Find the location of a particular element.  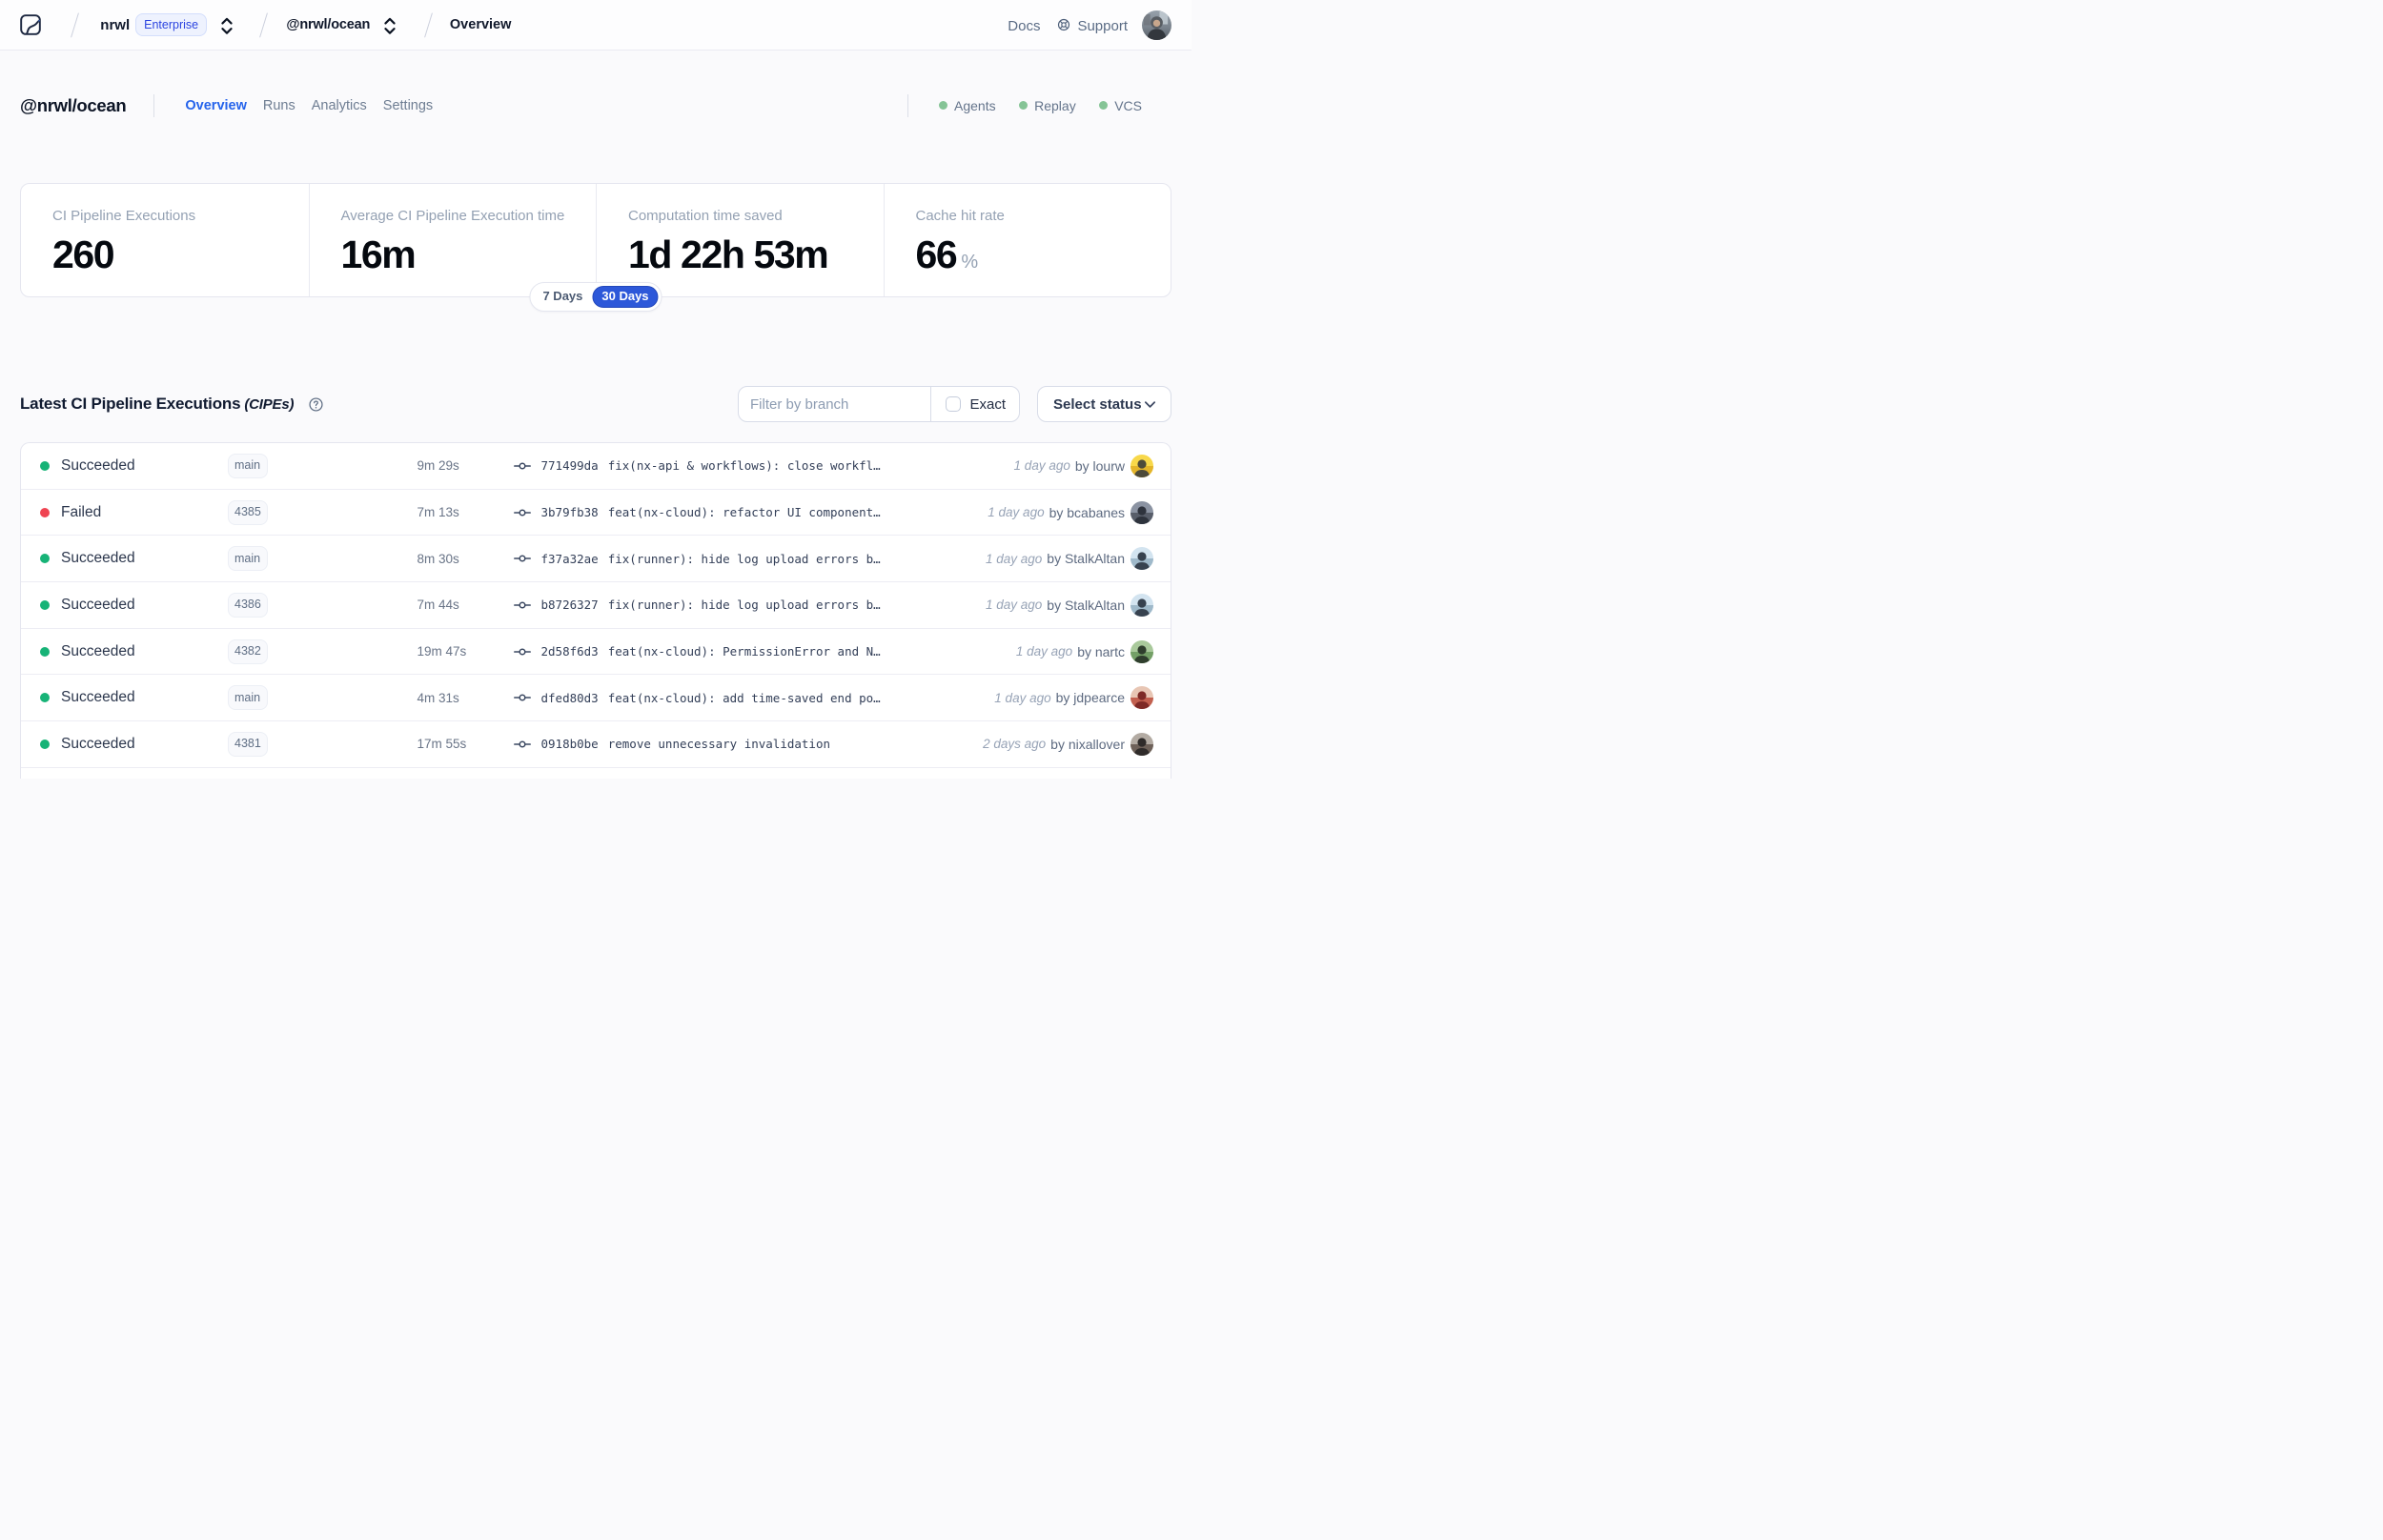

commit-hash: f37a32ae is located at coordinates (570, 558).